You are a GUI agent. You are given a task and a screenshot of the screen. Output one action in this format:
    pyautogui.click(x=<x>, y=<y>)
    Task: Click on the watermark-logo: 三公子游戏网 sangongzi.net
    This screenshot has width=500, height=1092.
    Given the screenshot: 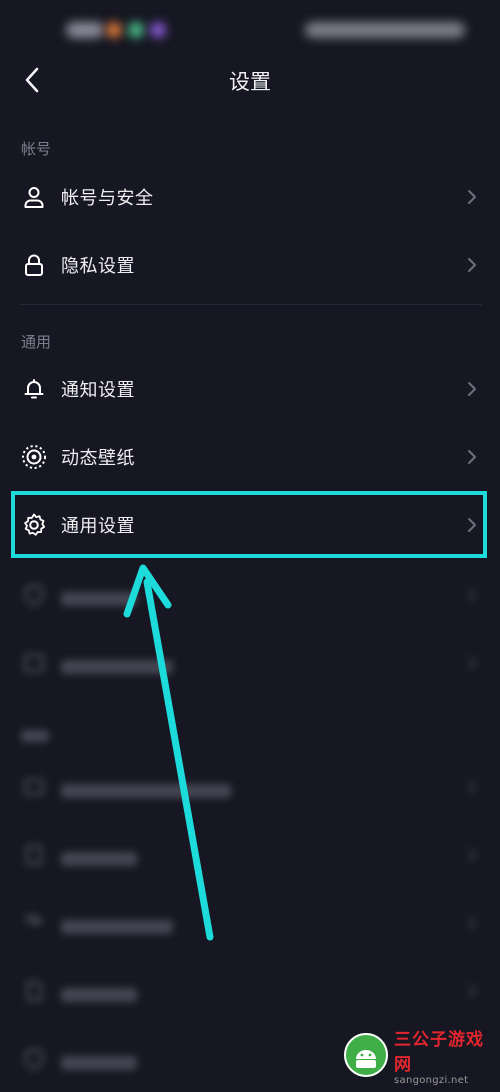 What is the action you would take?
    pyautogui.click(x=419, y=1058)
    